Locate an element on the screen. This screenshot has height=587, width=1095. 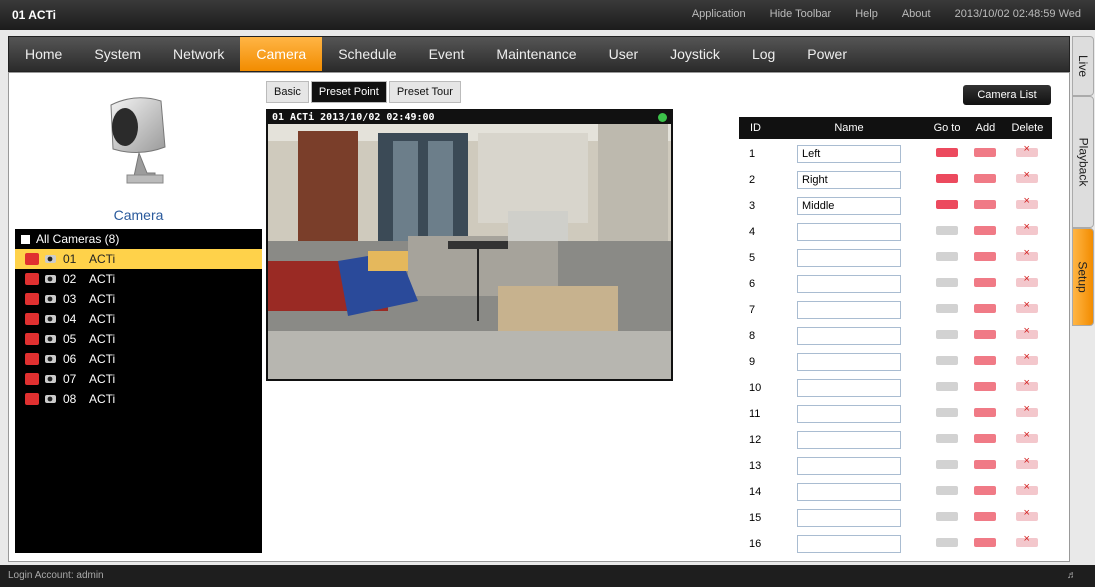
menu-log: Log is located at coordinates (763, 54).